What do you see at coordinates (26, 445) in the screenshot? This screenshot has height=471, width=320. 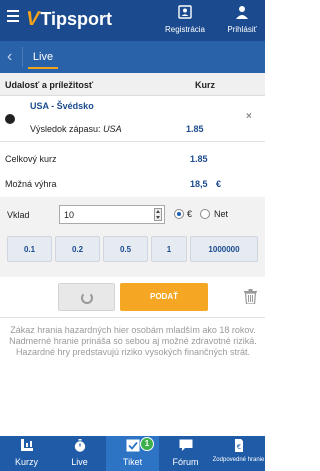 I see `odds-icon` at bounding box center [26, 445].